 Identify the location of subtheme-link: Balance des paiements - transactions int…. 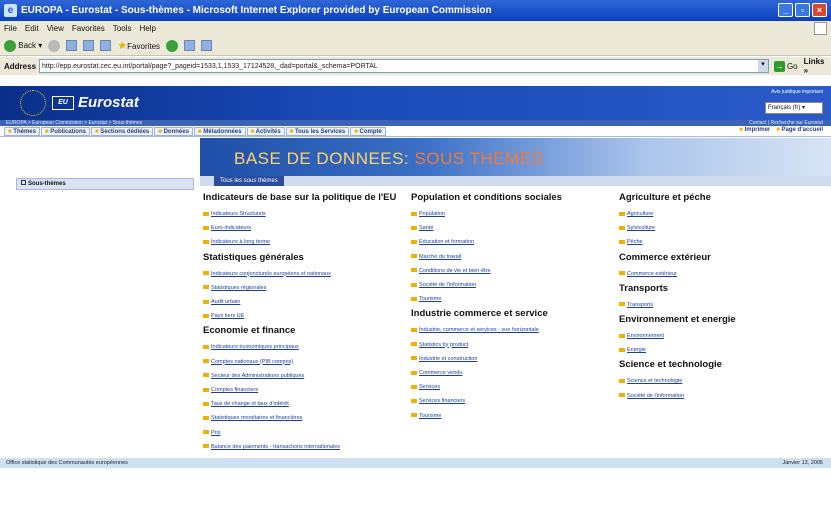
(305, 447).